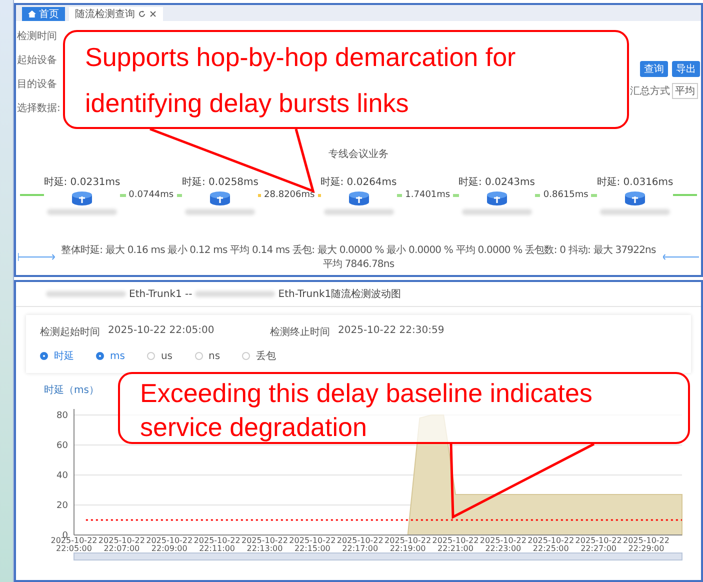 The width and height of the screenshot is (703, 582). What do you see at coordinates (159, 356) in the screenshot?
I see `radio-option: us` at bounding box center [159, 356].